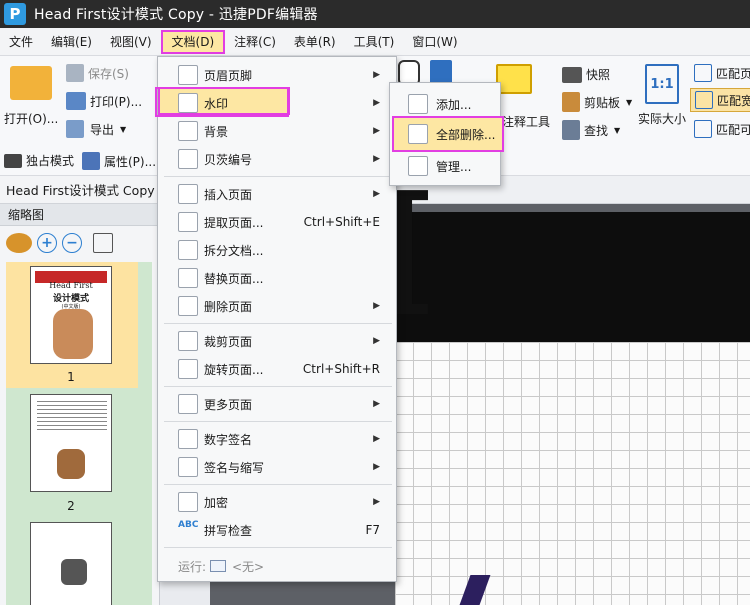 This screenshot has width=750, height=605. I want to click on cover-title: Head First, so click(71, 285).